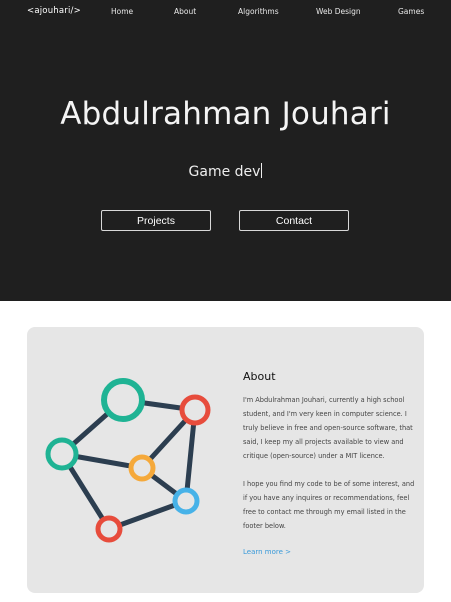  I want to click on learn-more-link: Learn more >, so click(267, 552).